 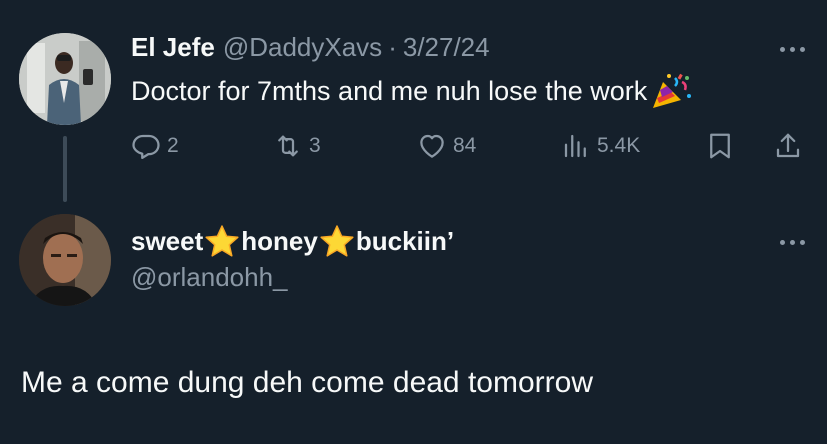 What do you see at coordinates (173, 47) in the screenshot?
I see `display-name: El Jefe` at bounding box center [173, 47].